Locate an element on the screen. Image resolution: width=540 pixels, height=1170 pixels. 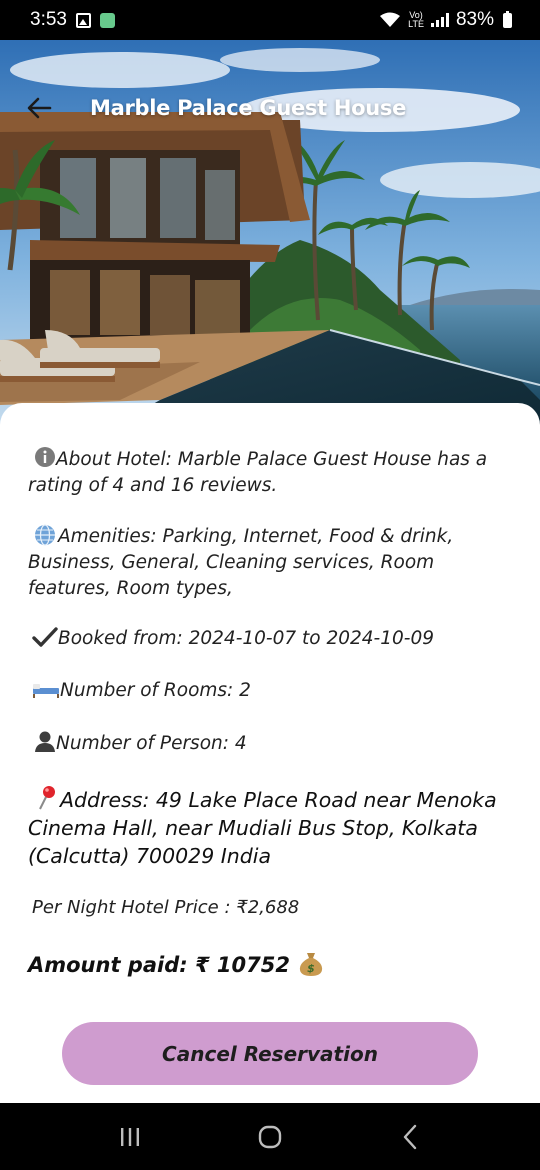
info-icon is located at coordinates (45, 457).